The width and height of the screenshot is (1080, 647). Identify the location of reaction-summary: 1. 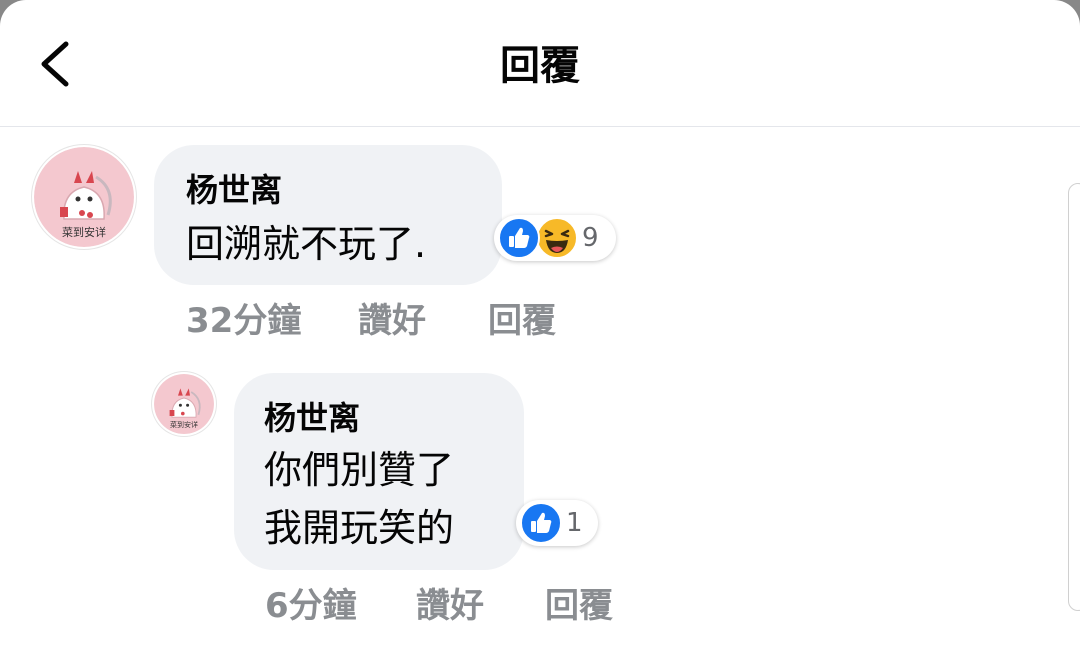
(557, 523).